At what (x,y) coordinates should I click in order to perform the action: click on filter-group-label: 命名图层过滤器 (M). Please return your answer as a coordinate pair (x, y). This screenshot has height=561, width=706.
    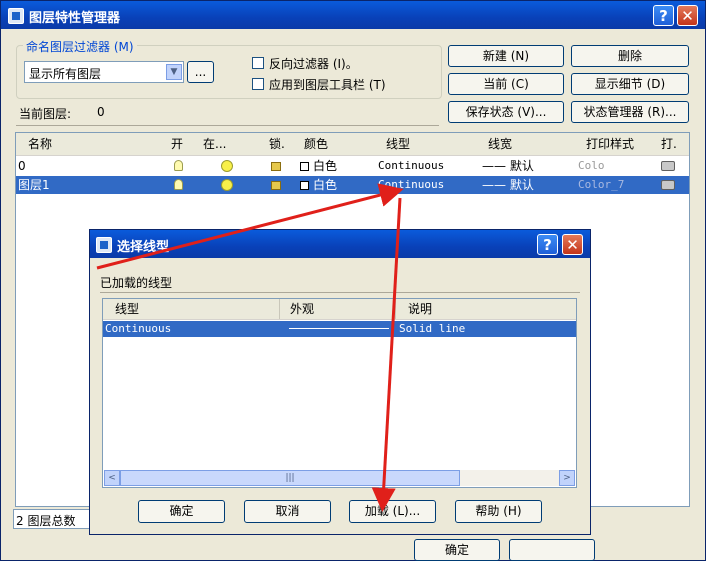
    Looking at the image, I should click on (80, 46).